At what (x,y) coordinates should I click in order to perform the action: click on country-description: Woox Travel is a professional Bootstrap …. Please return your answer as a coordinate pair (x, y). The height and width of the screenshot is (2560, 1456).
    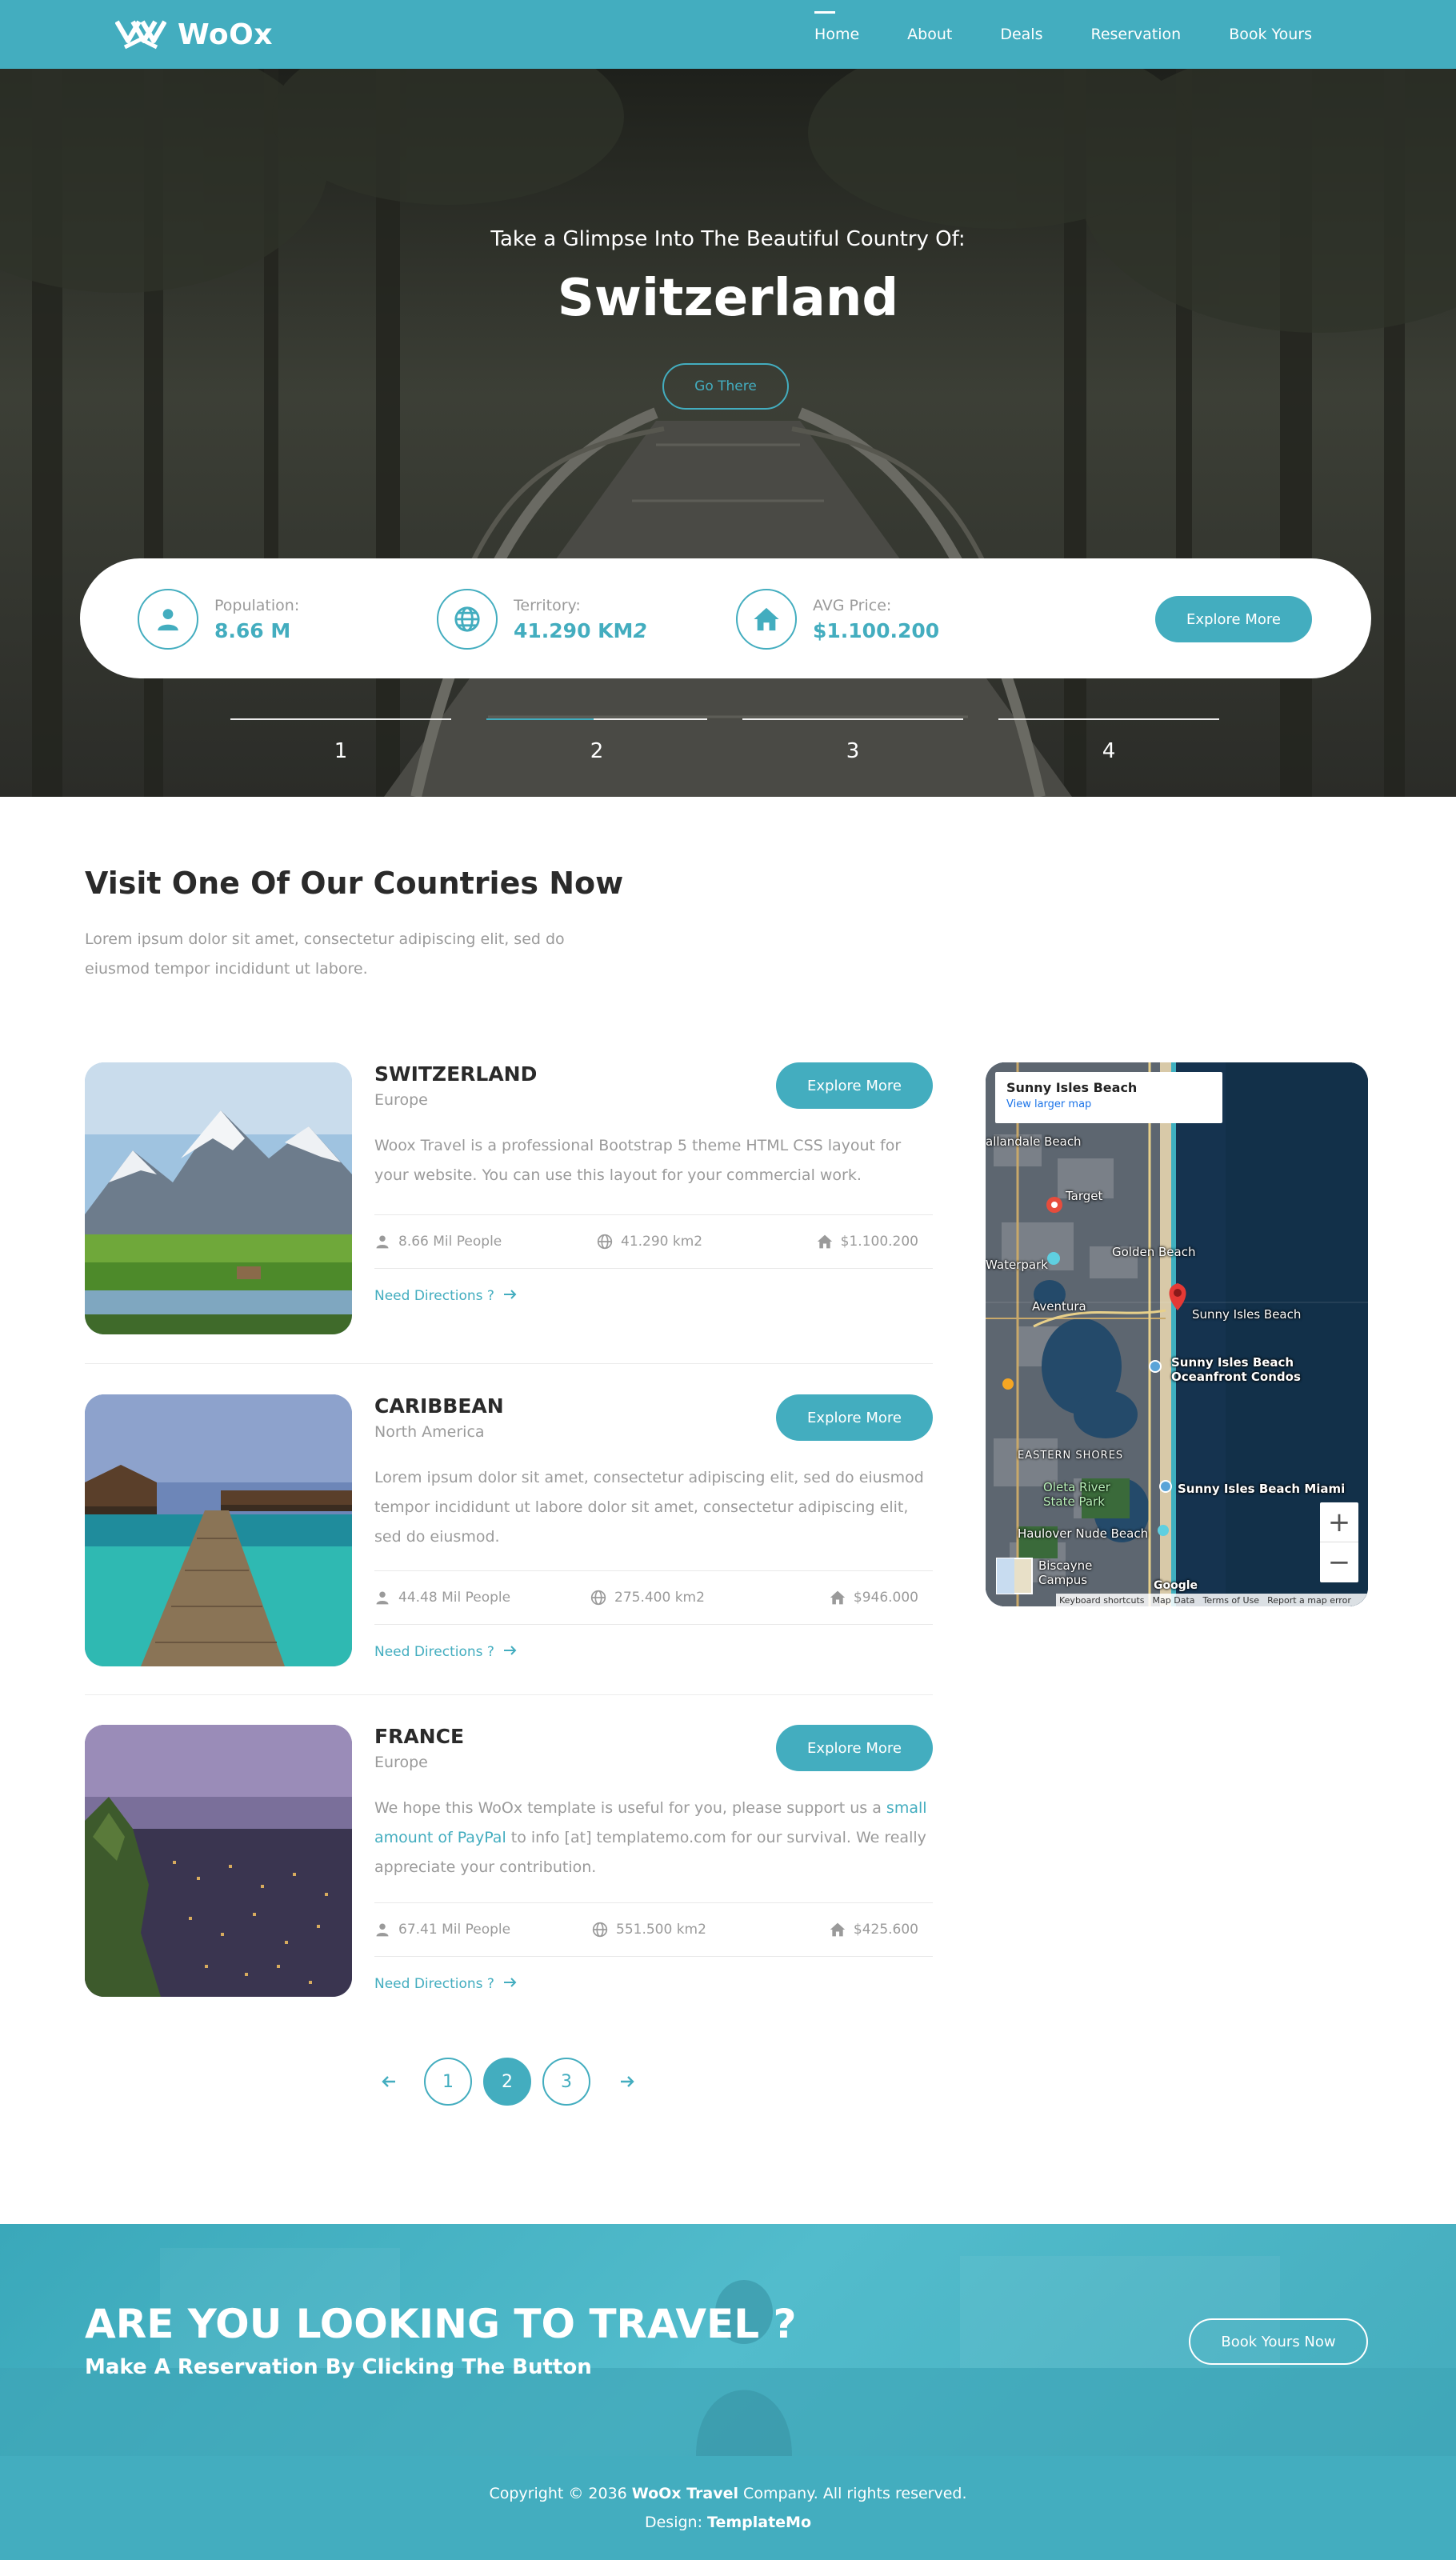
    Looking at the image, I should click on (638, 1160).